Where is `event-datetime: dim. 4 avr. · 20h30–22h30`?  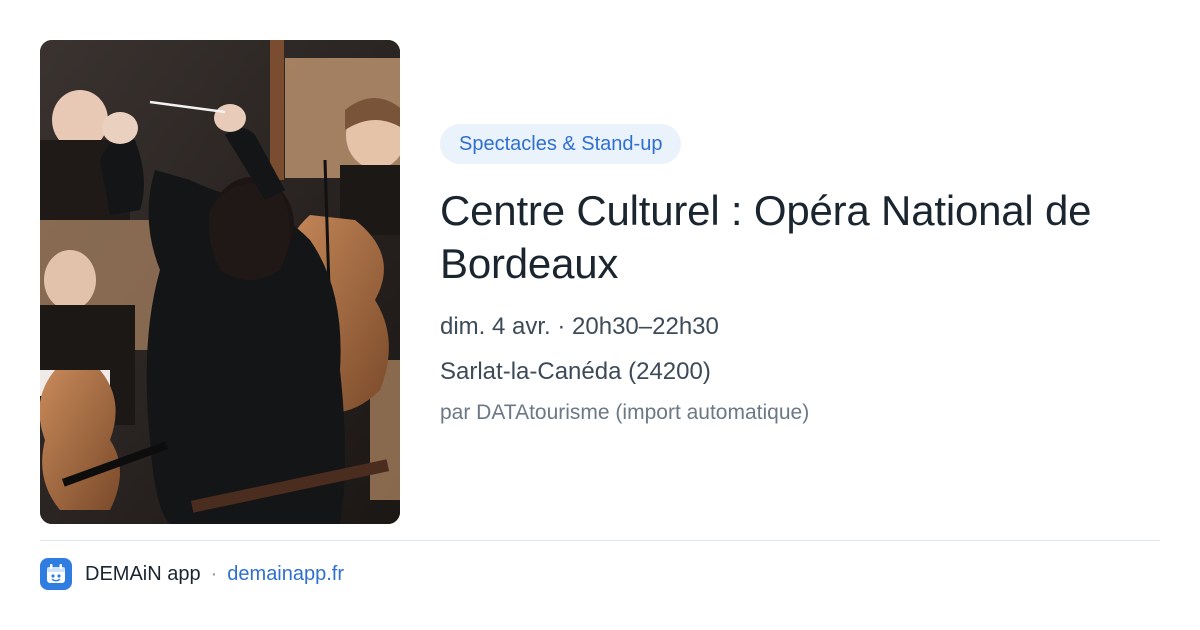 event-datetime: dim. 4 avr. · 20h30–22h30 is located at coordinates (579, 326).